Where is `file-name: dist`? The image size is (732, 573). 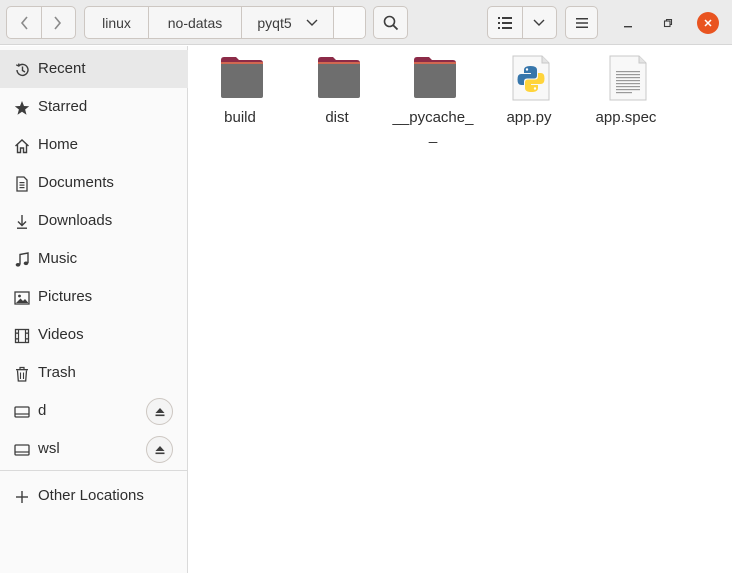
file-name: dist is located at coordinates (337, 117).